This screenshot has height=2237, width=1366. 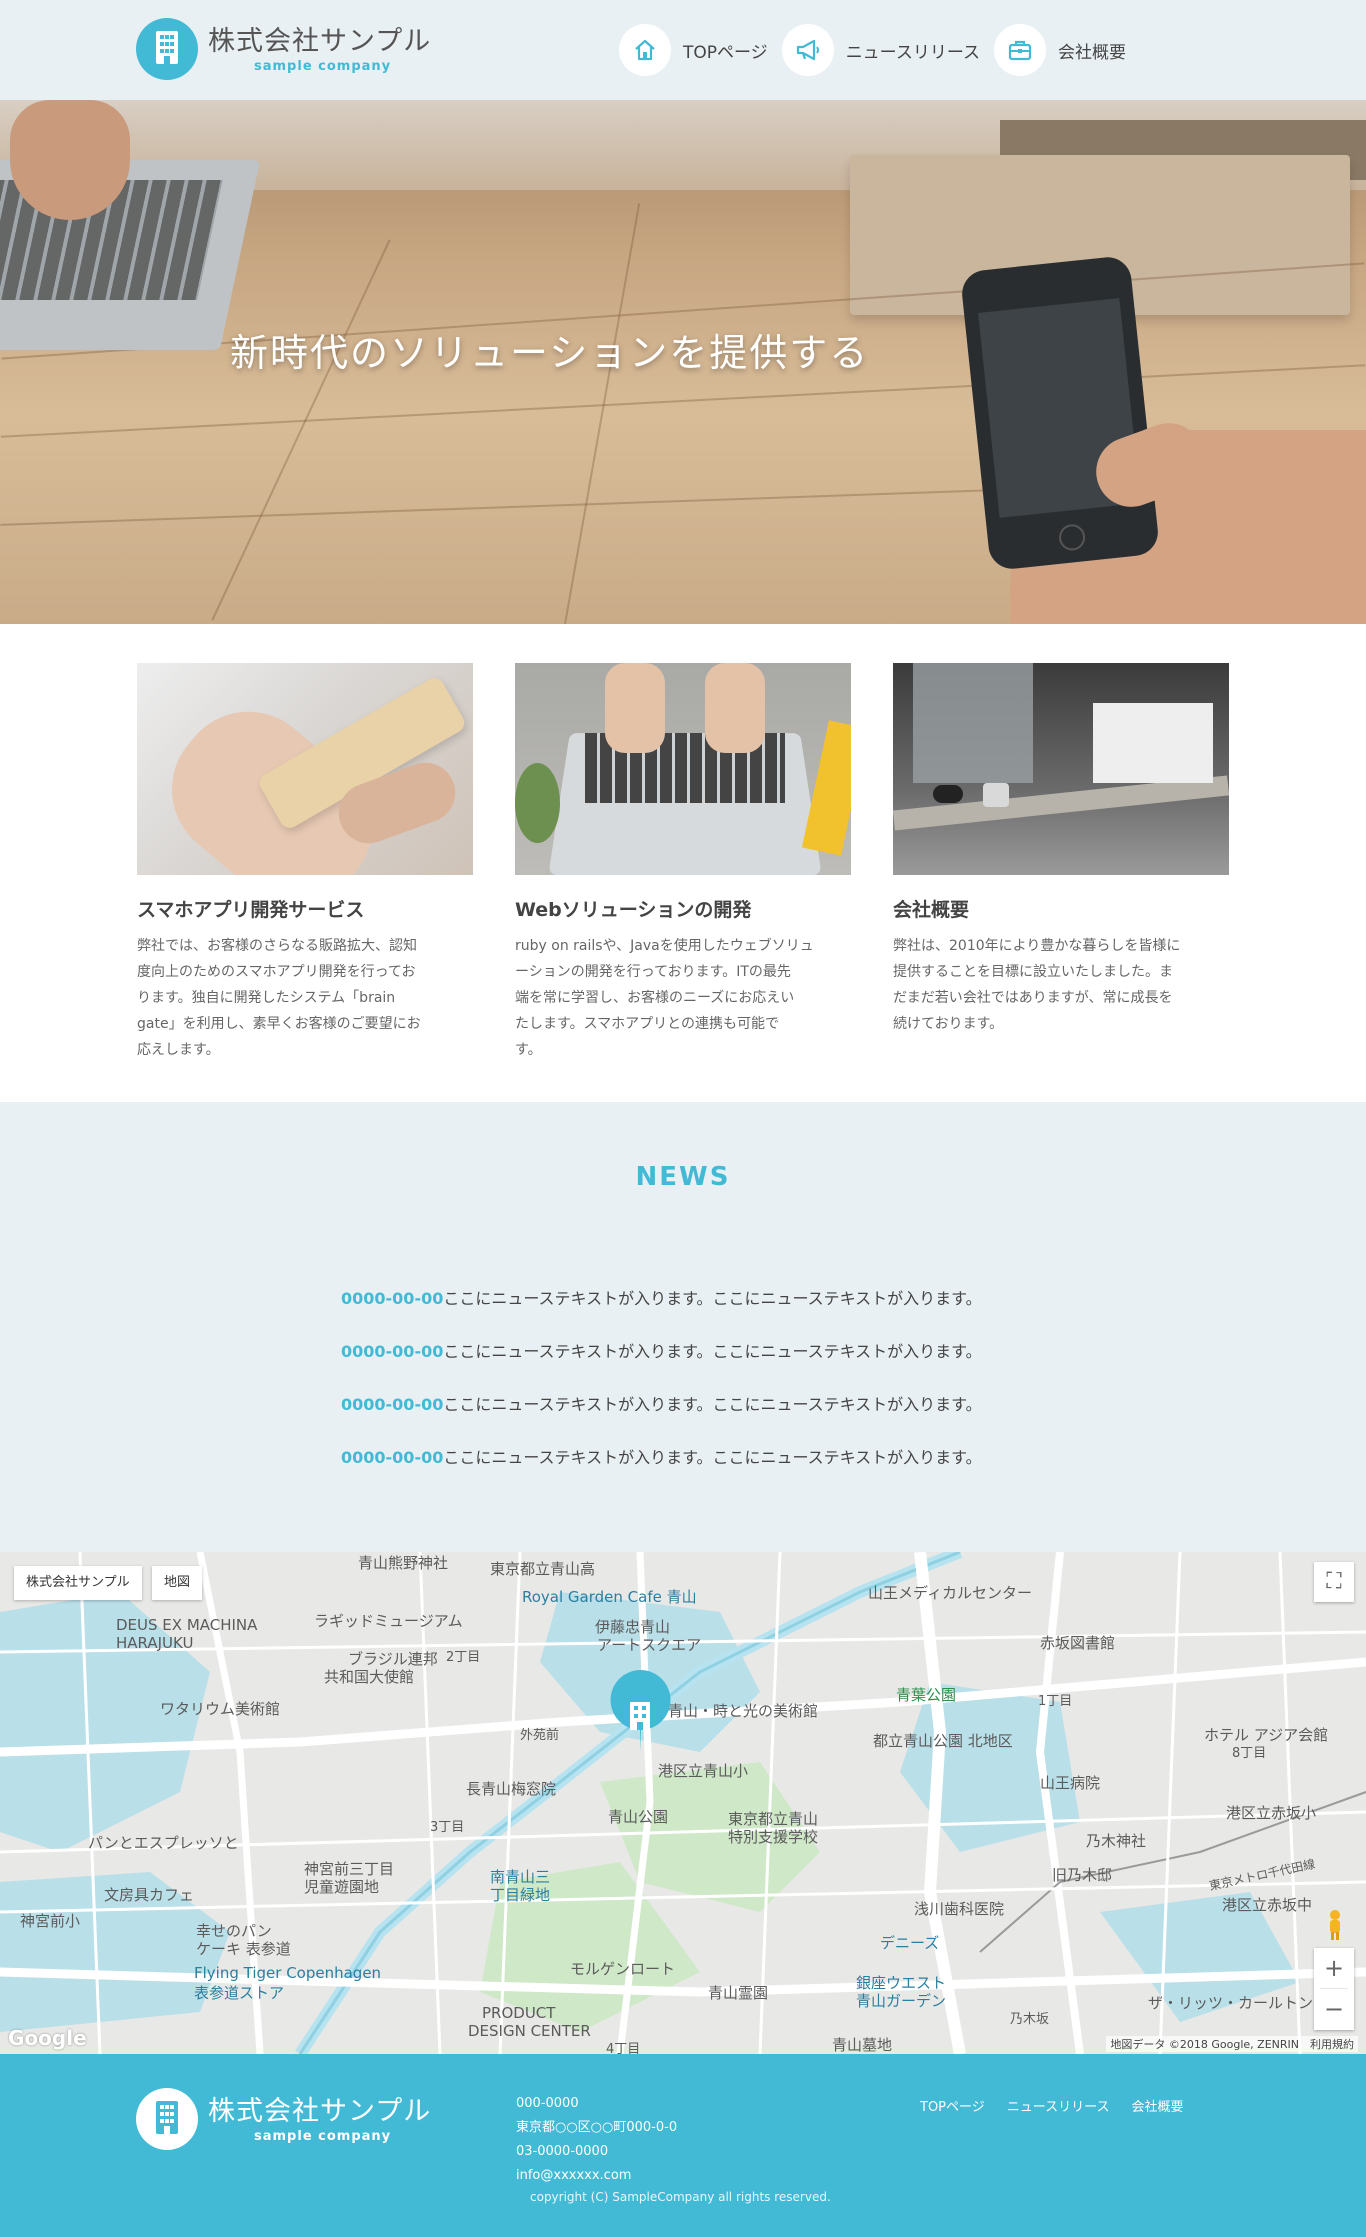 What do you see at coordinates (738, 1993) in the screenshot?
I see `map-label: 青山霊園` at bounding box center [738, 1993].